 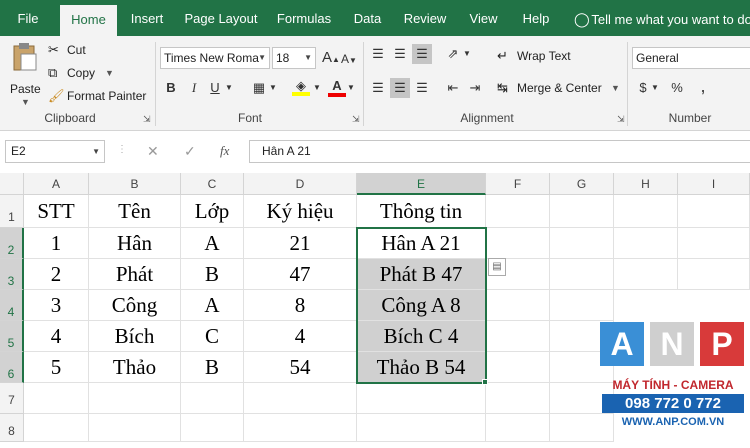 I want to click on column-header-c: C, so click(x=212, y=184).